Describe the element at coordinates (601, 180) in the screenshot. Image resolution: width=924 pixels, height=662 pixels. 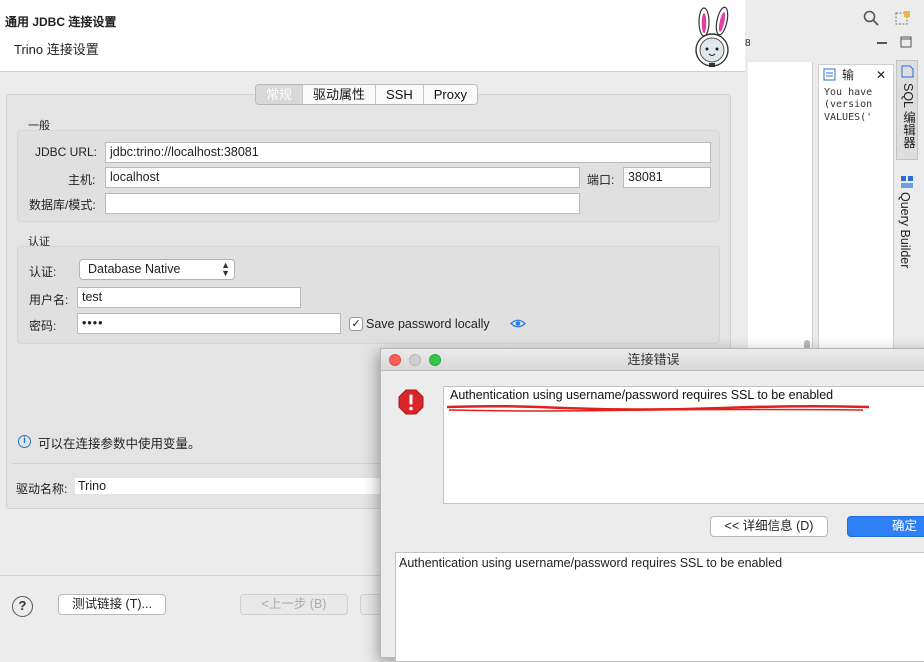
I see `port-label: 端口:` at that location.